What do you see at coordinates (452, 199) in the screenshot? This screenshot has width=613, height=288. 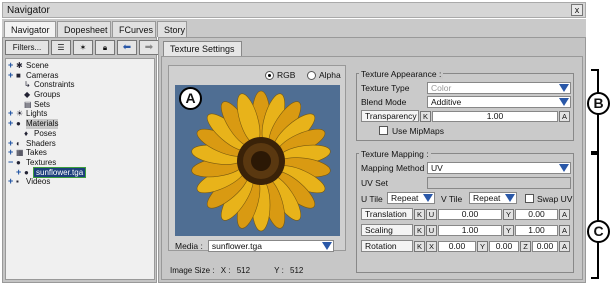 I see `v-tile-label: V Tile` at bounding box center [452, 199].